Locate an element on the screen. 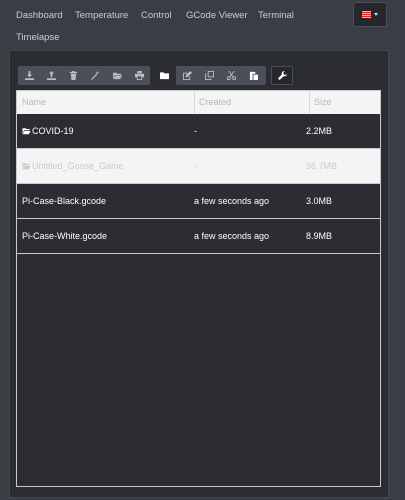 This screenshot has width=405, height=500. load-button is located at coordinates (117, 75).